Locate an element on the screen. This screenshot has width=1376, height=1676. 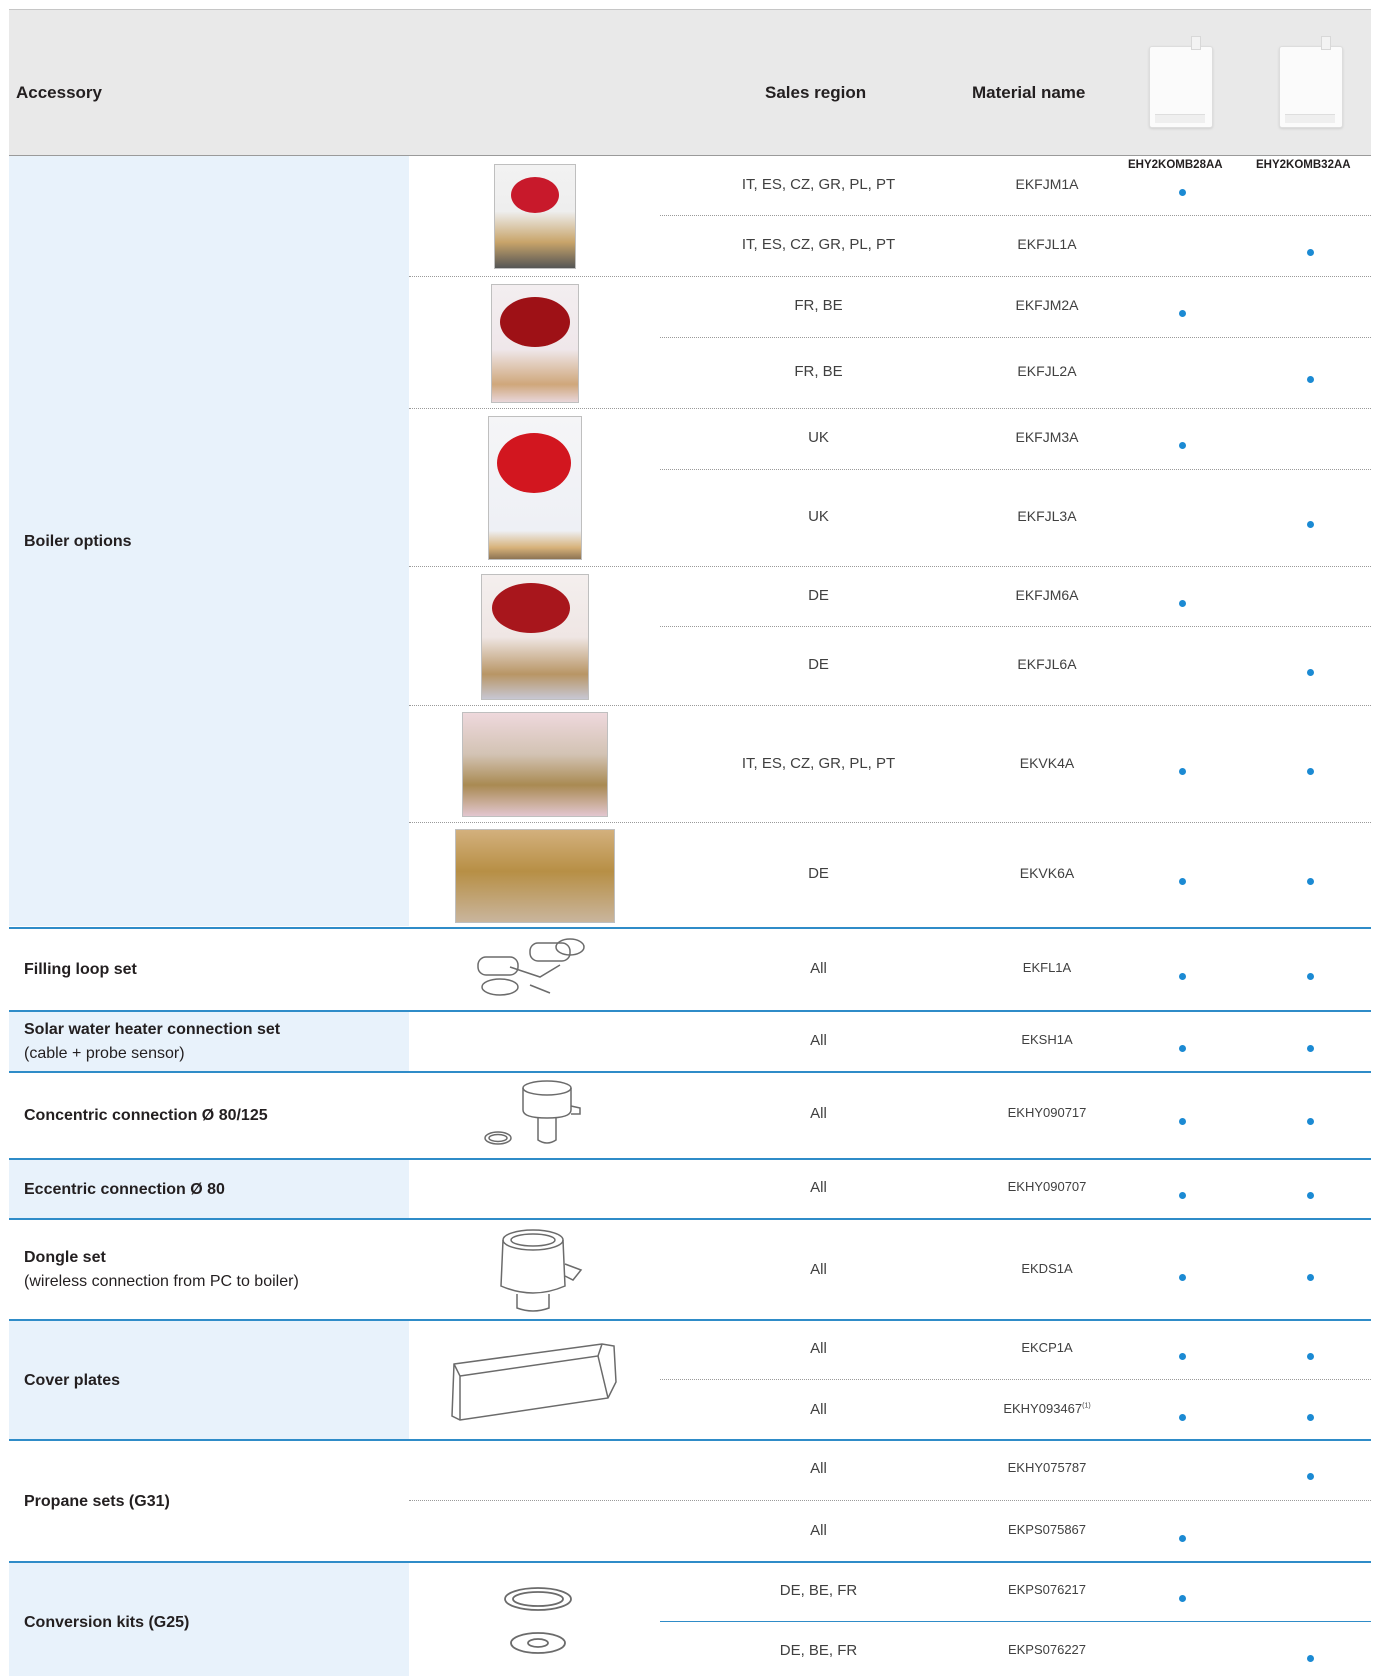
material-name-cell: EKFJM3A is located at coordinates (1047, 437).